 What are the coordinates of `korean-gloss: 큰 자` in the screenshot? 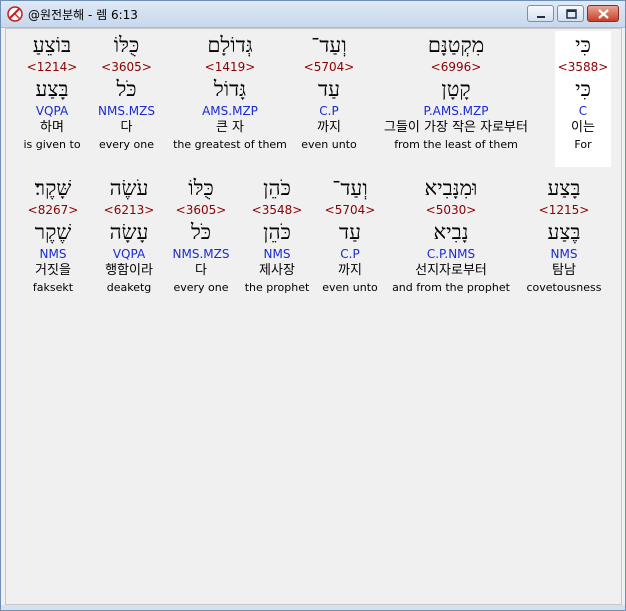 It's located at (230, 127).